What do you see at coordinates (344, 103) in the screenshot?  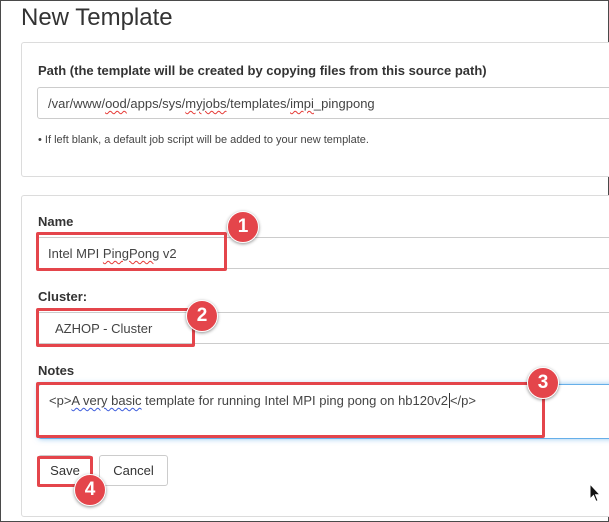 I see `path-text-part: _pingpong` at bounding box center [344, 103].